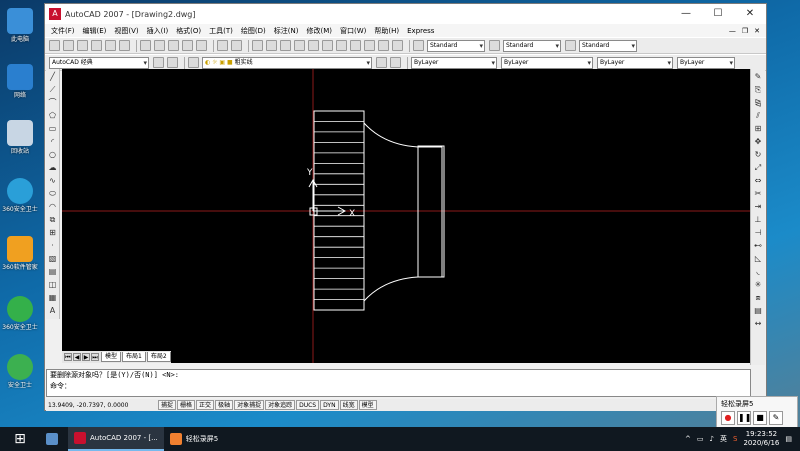 The width and height of the screenshot is (800, 451). I want to click on revcloud-icon: ☁, so click(52, 167).